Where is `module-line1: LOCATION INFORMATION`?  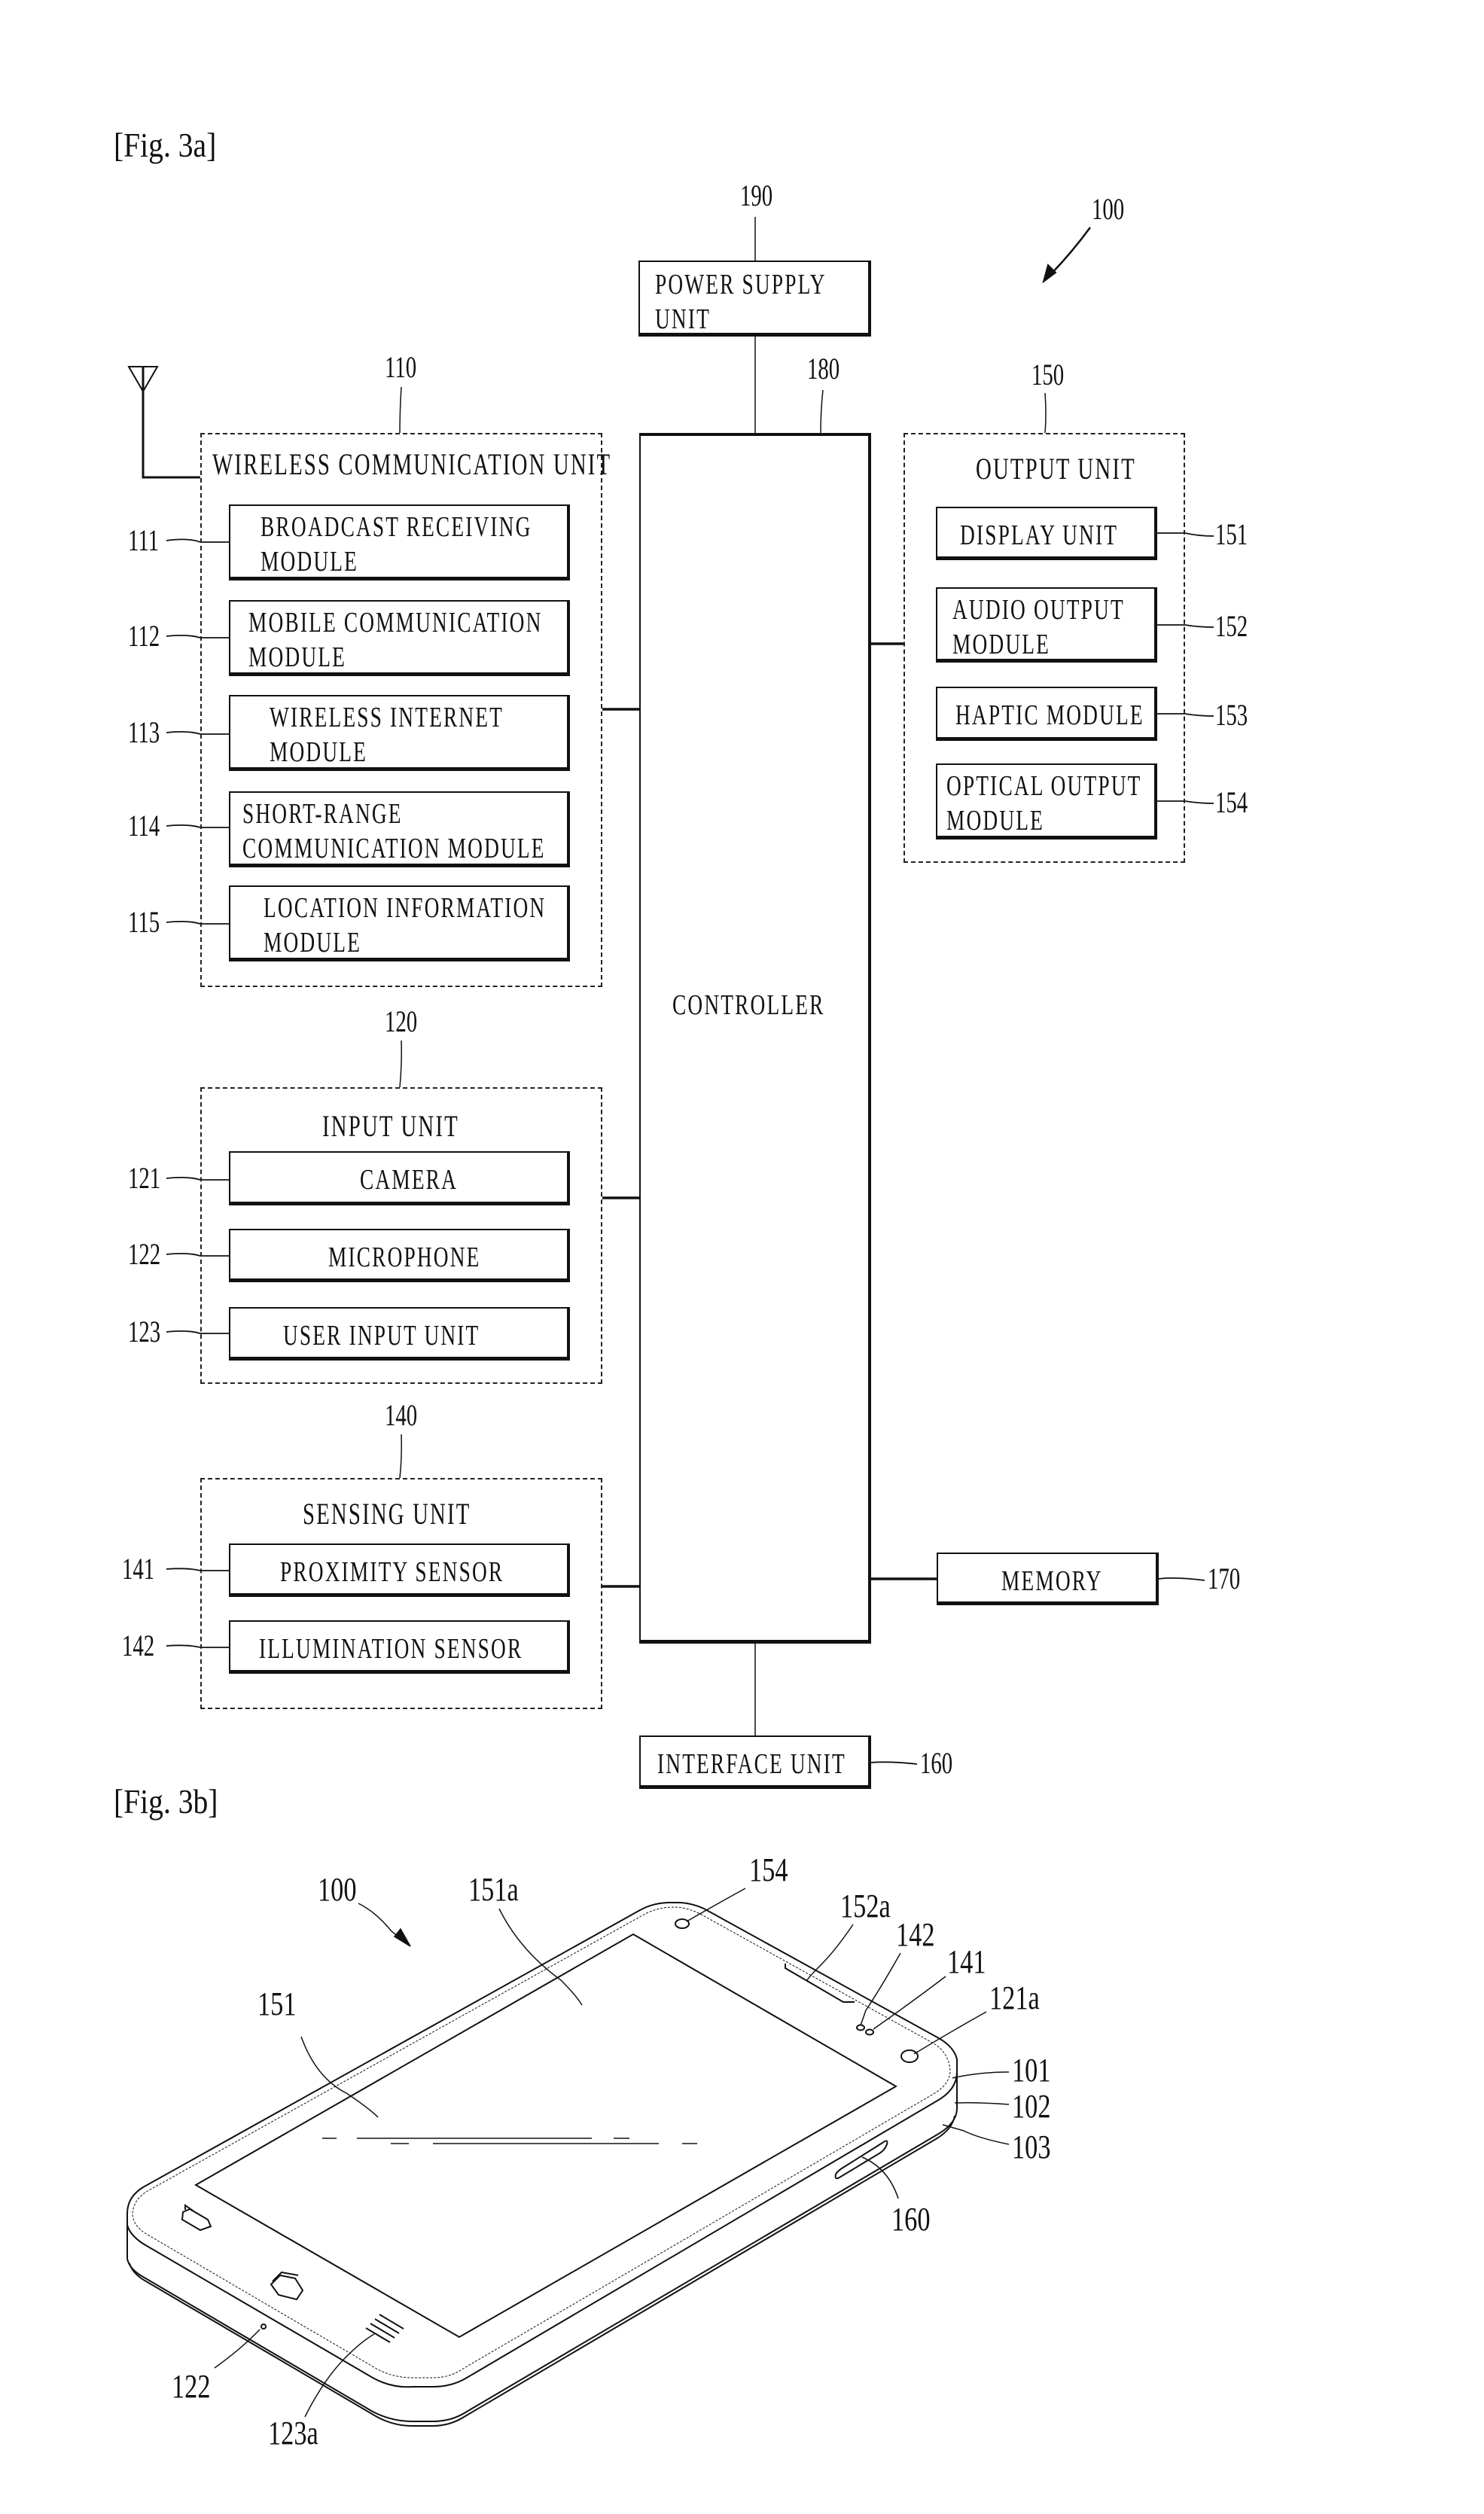 module-line1: LOCATION INFORMATION is located at coordinates (405, 908).